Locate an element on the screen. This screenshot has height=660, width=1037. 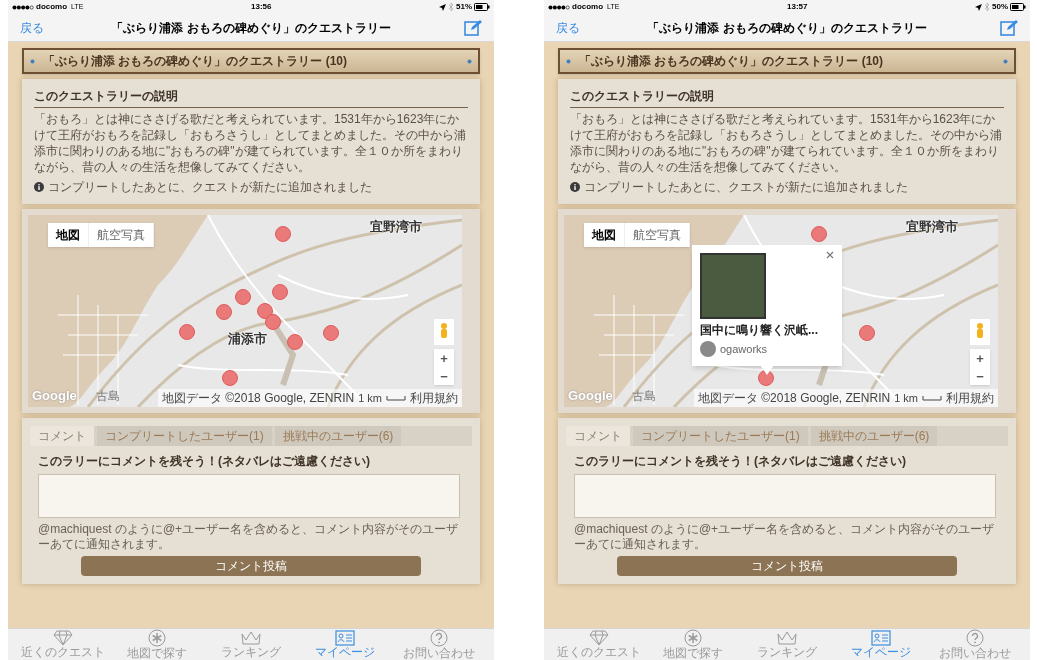
city-label: 浦添市 is located at coordinates (247, 339).